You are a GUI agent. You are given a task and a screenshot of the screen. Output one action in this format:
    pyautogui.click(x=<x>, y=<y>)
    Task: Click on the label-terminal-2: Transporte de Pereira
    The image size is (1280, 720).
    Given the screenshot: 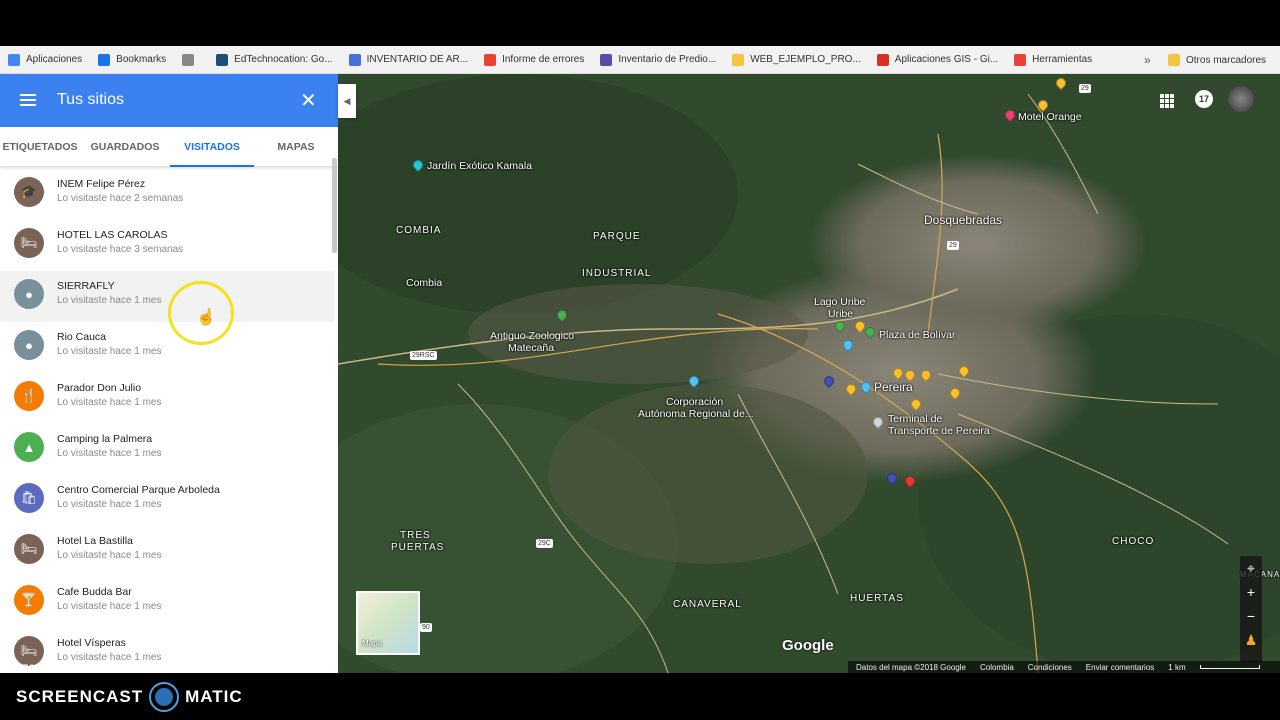 What is the action you would take?
    pyautogui.click(x=939, y=431)
    